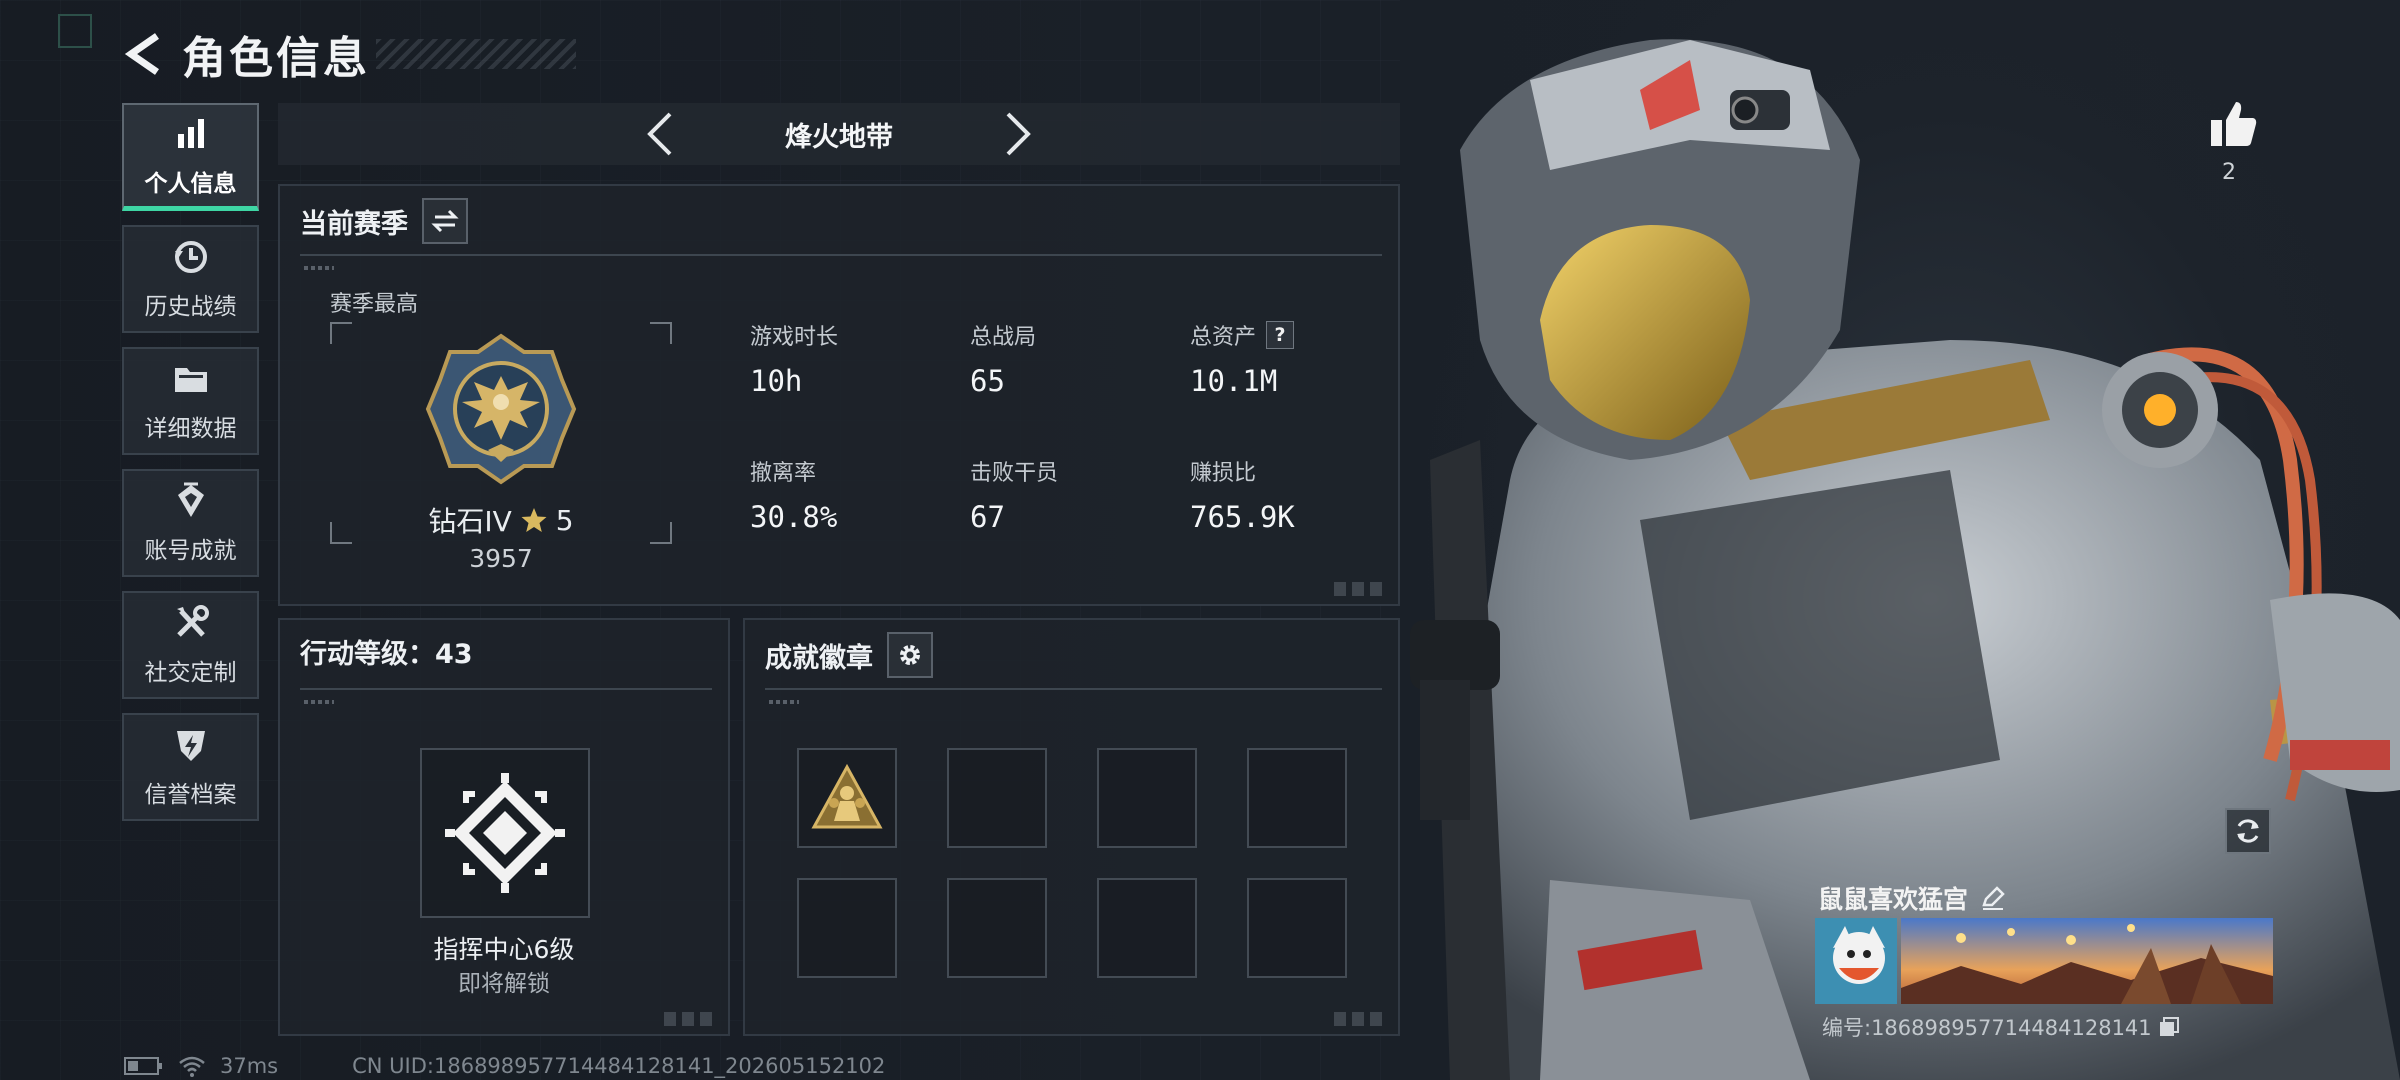 The width and height of the screenshot is (2400, 1080). Describe the element at coordinates (2229, 172) in the screenshot. I see `like-count: 2` at that location.